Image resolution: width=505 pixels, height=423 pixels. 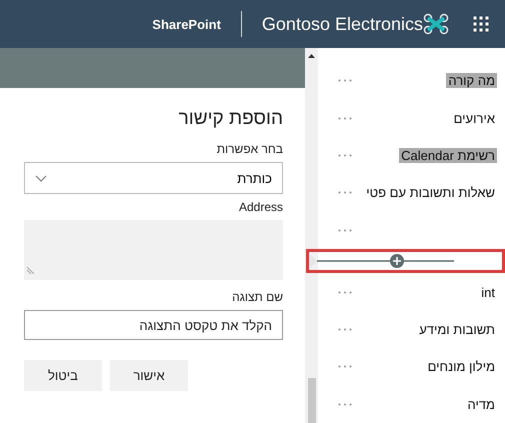 What do you see at coordinates (311, 235) in the screenshot?
I see `scrollbar` at bounding box center [311, 235].